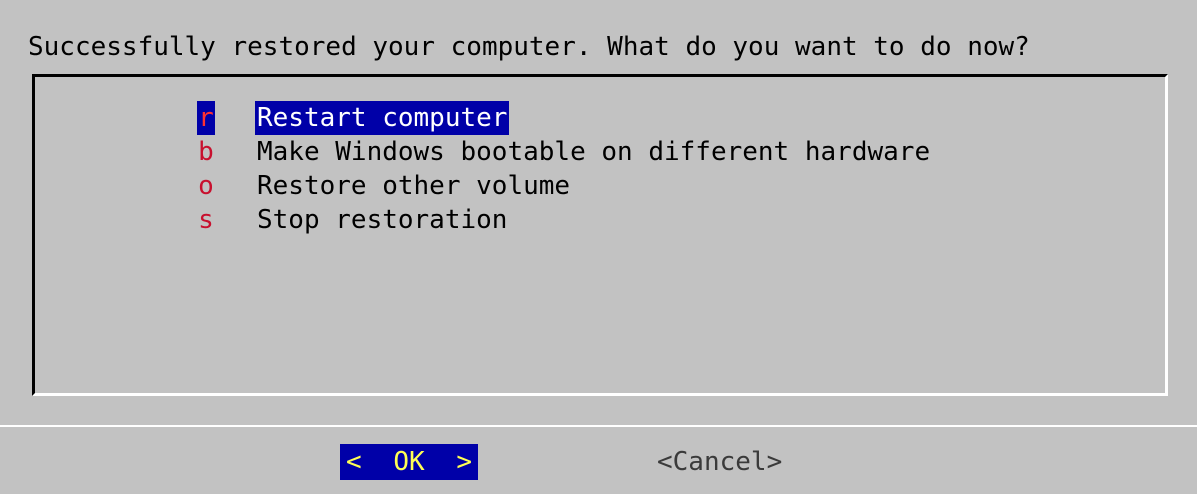 The image size is (1197, 494). What do you see at coordinates (382, 118) in the screenshot?
I see `menu-item-label: Restart computer` at bounding box center [382, 118].